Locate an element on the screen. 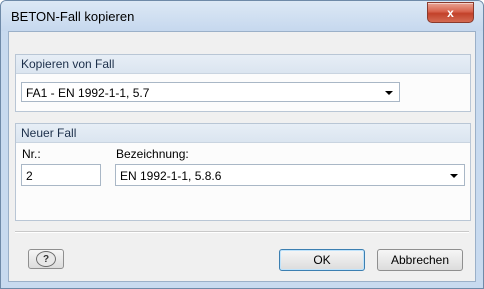 The width and height of the screenshot is (484, 289). new-case-label: Neuer Fall is located at coordinates (49, 133).